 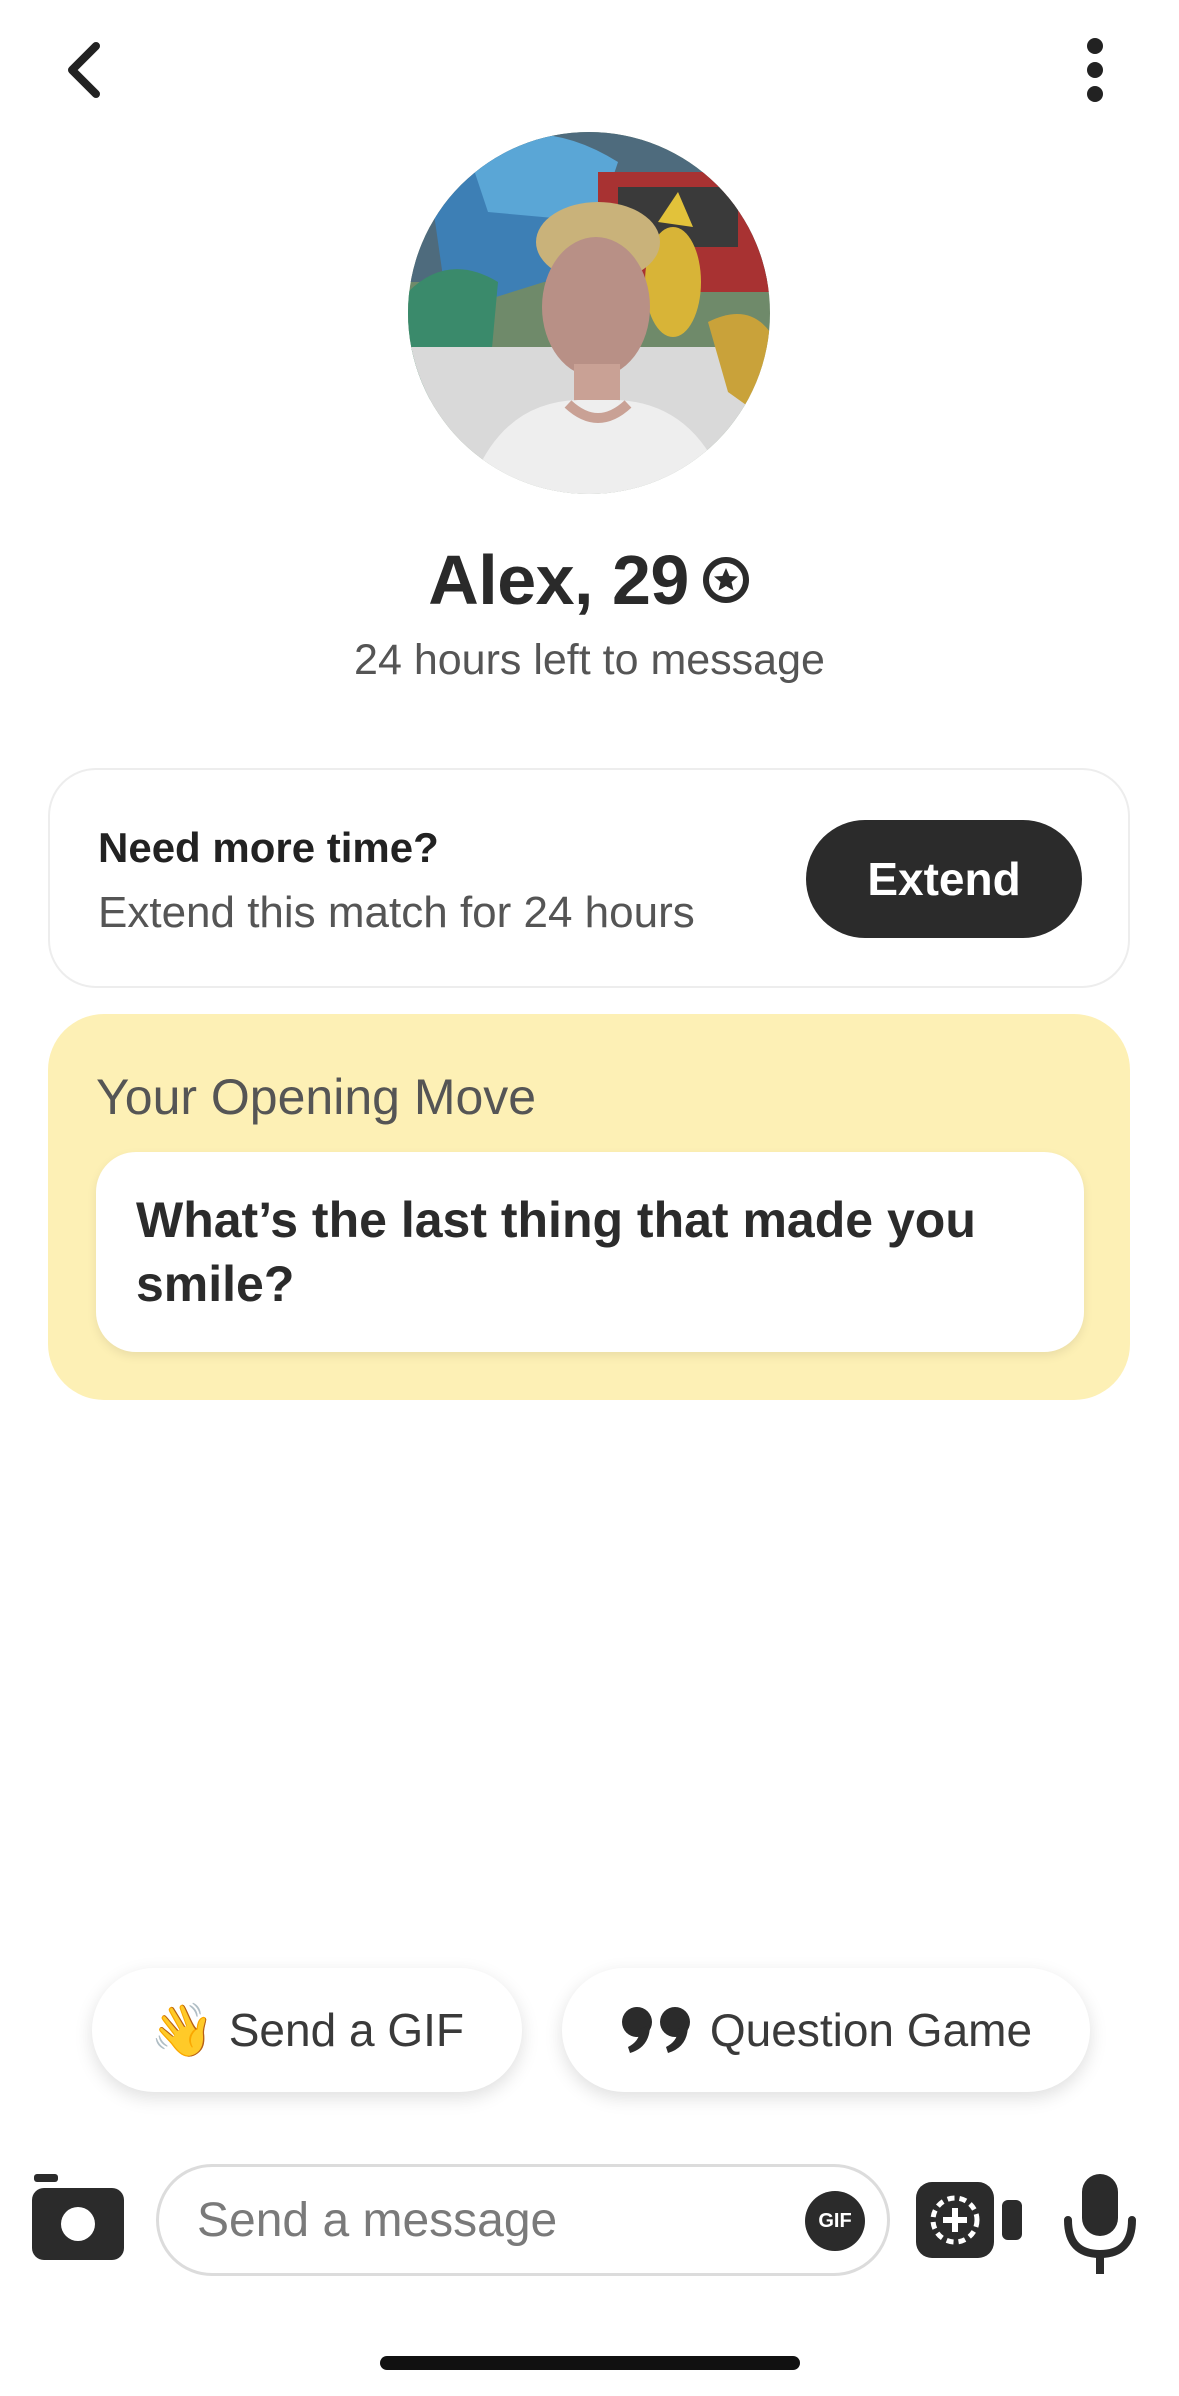 I want to click on microphone-icon, so click(x=1100, y=2224).